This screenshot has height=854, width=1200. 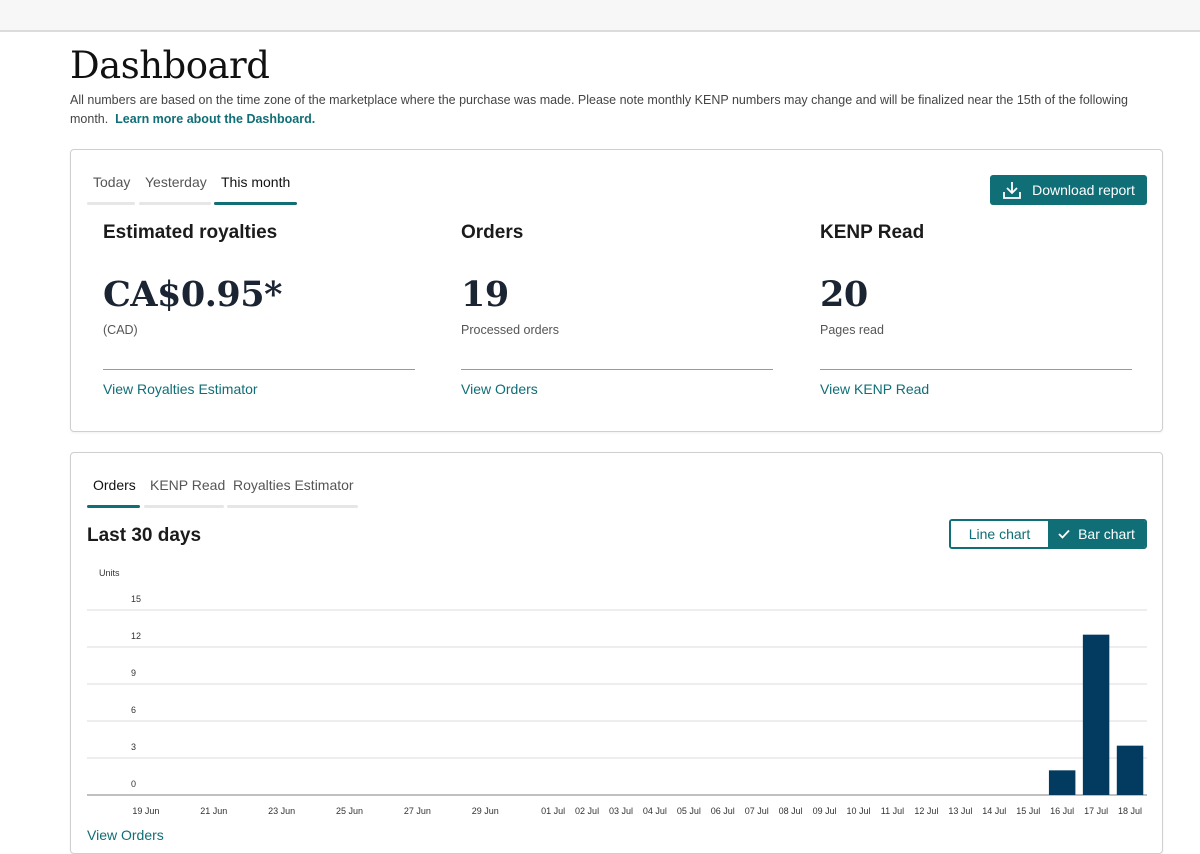 What do you see at coordinates (125, 835) in the screenshot?
I see `view-orders-footer-link: View Orders` at bounding box center [125, 835].